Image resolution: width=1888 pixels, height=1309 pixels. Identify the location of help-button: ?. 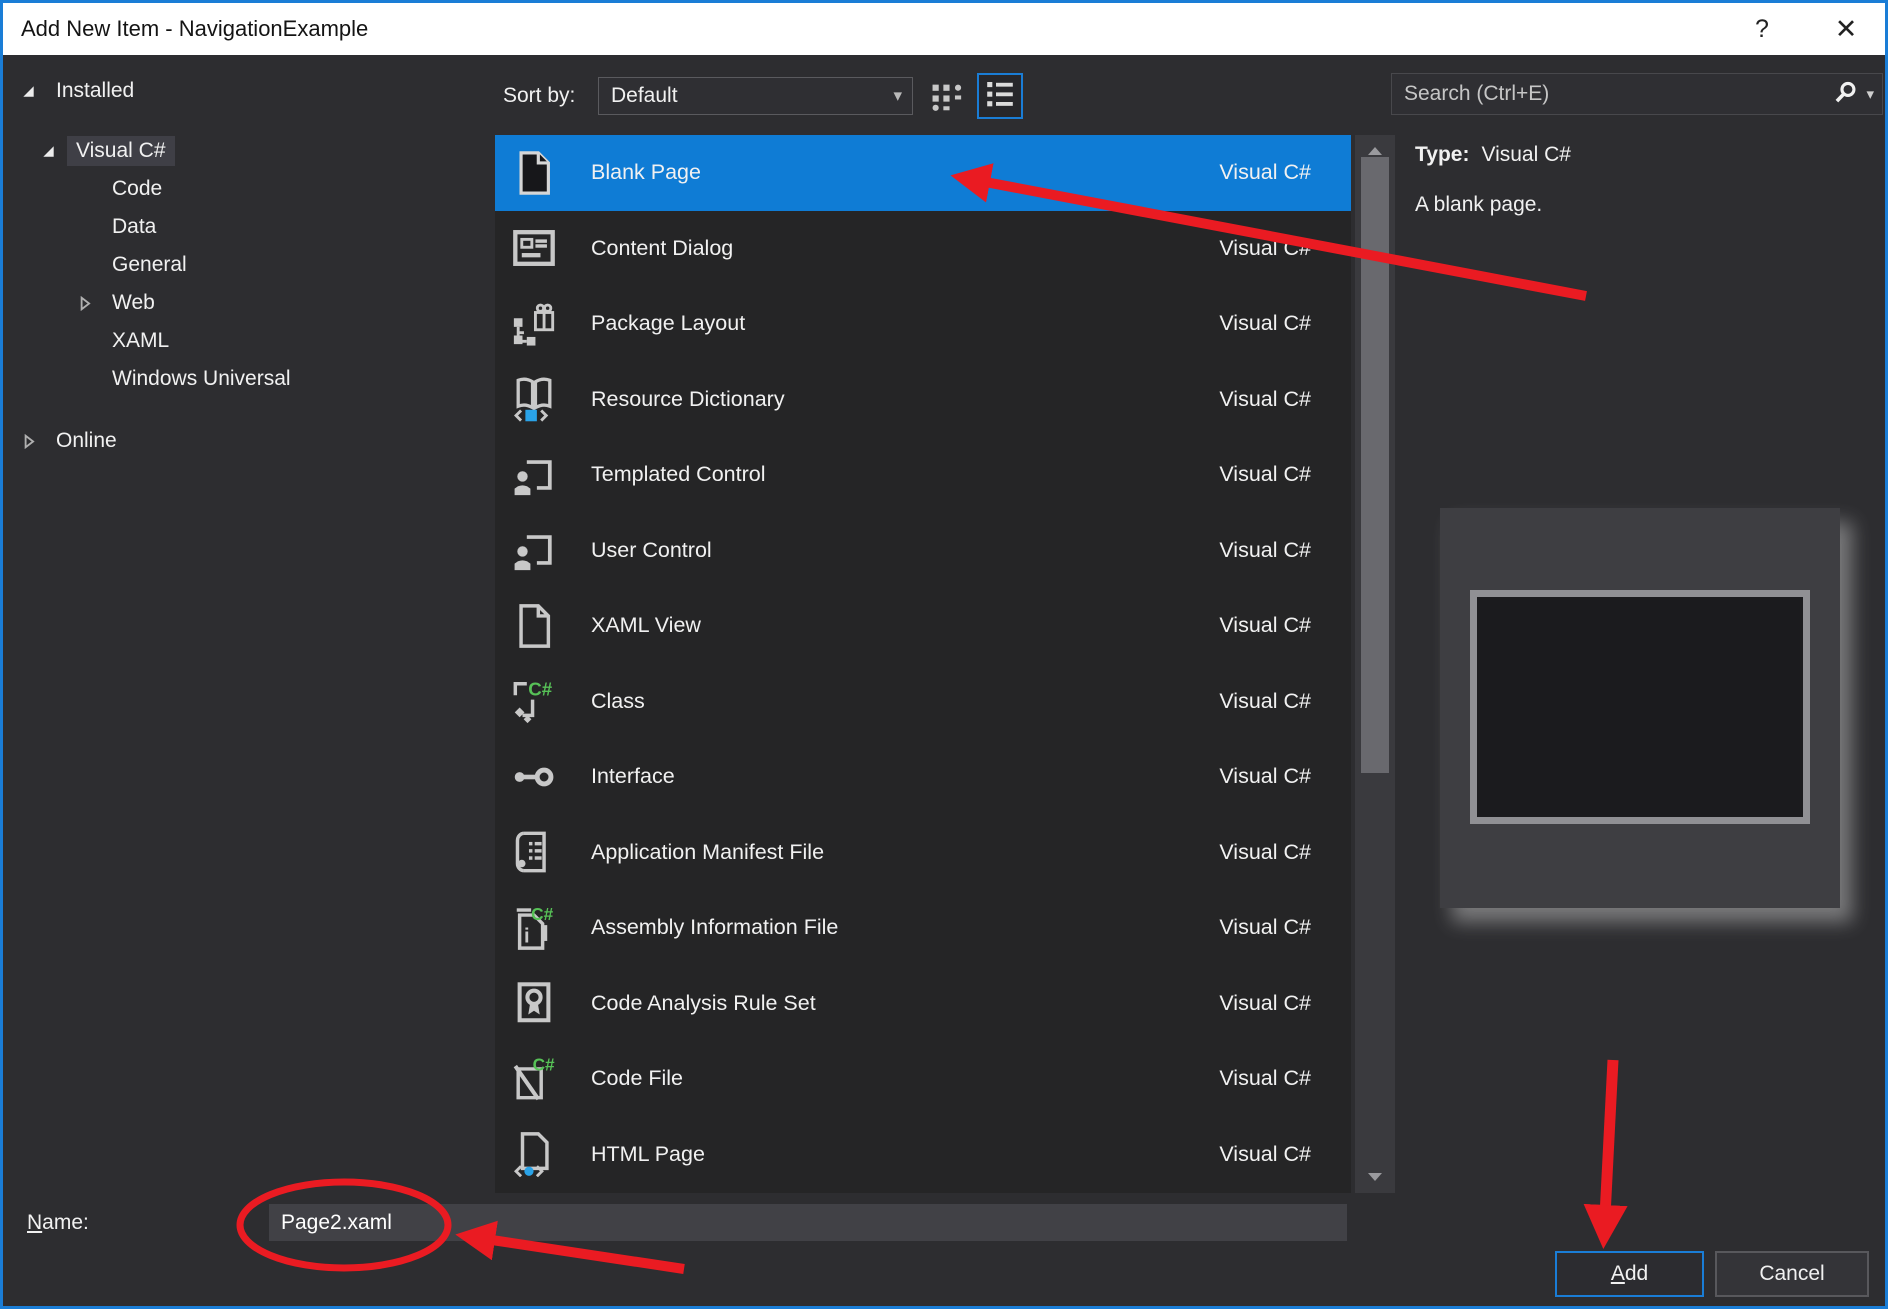
(1762, 29).